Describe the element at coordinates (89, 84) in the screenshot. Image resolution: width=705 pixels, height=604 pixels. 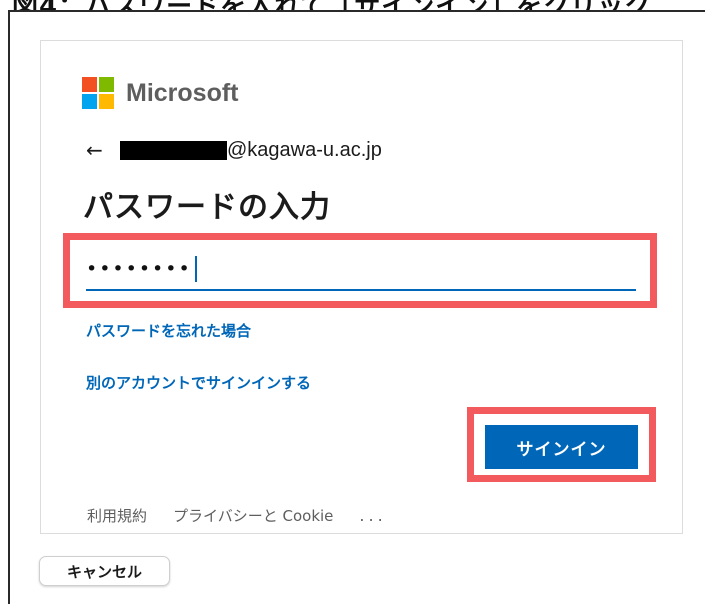
I see `logo-square-red` at that location.